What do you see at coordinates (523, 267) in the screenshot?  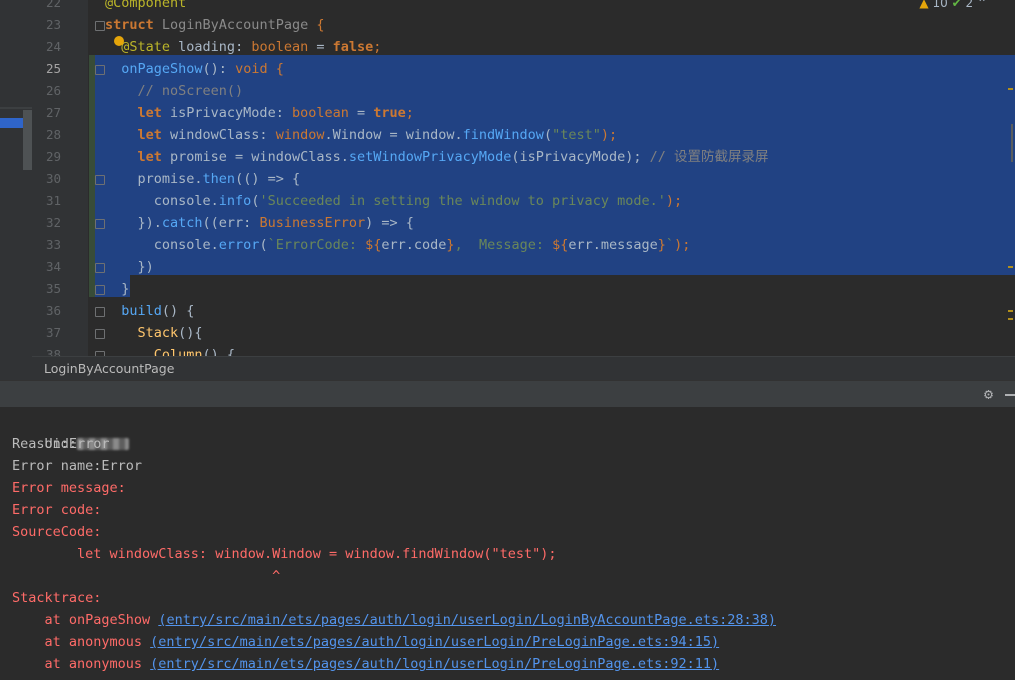 I see `code-line: 34 })` at bounding box center [523, 267].